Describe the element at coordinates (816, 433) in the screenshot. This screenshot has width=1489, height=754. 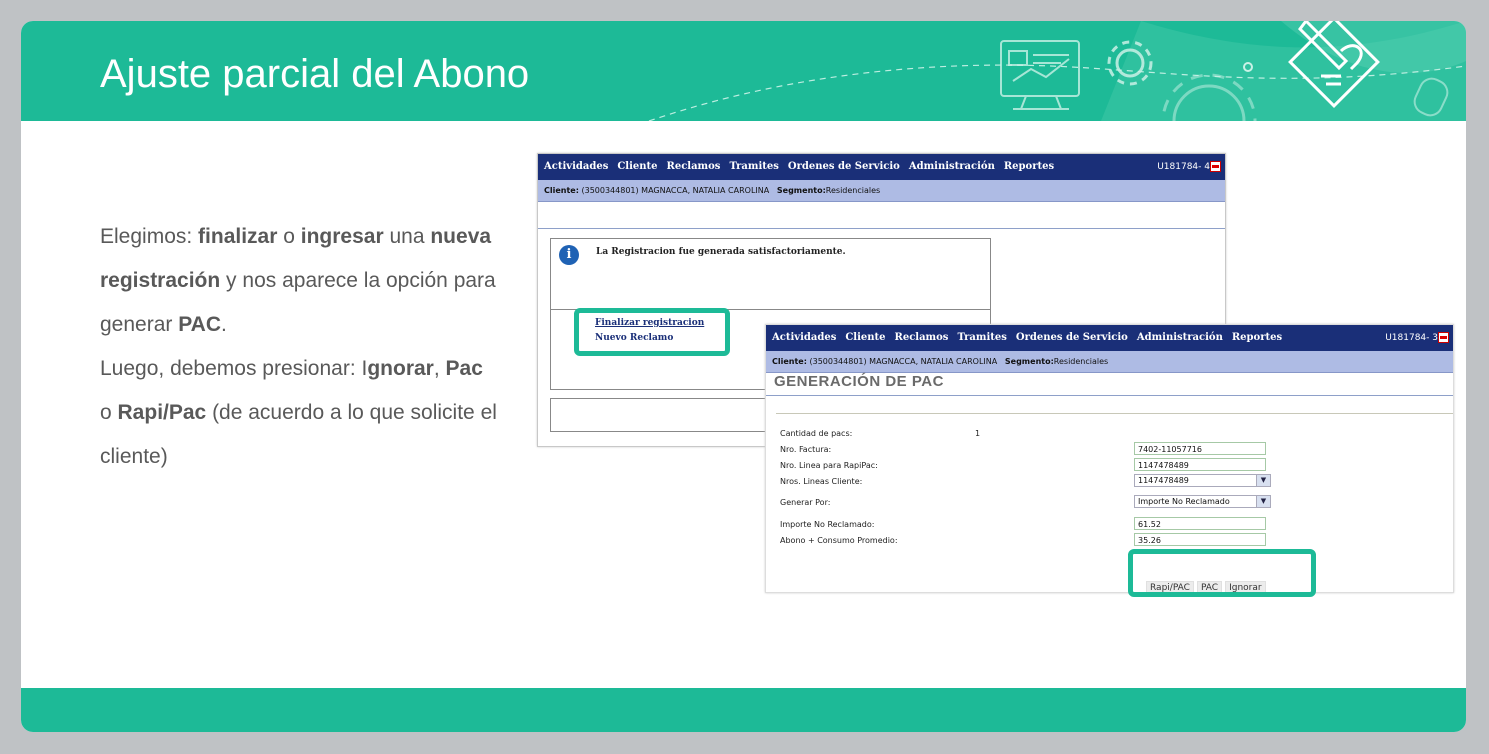
I see `pac-count-label: Cantidad de pacs:` at that location.